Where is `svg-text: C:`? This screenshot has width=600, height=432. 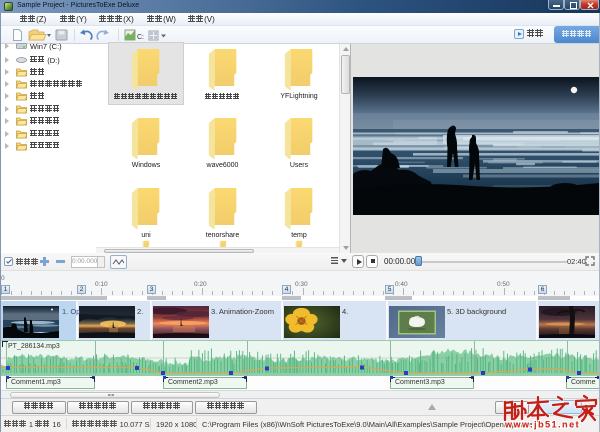 svg-text: C: is located at coordinates (140, 37).